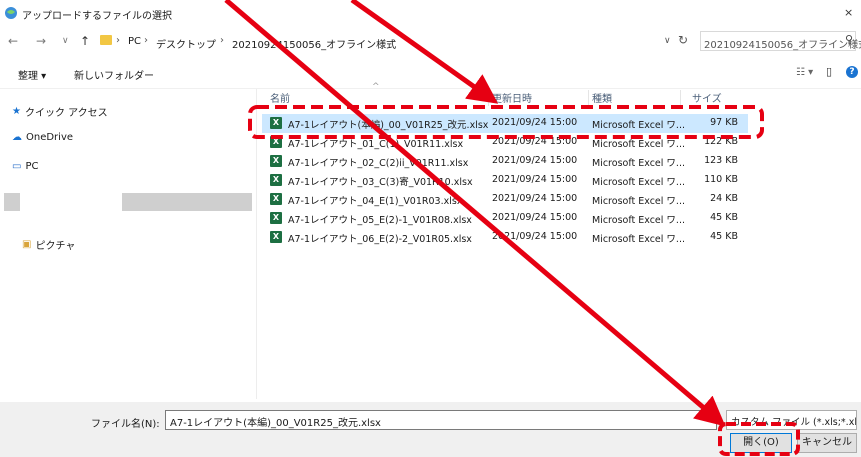 This screenshot has width=861, height=457. I want to click on nav-pc: ▭ PC, so click(25, 166).